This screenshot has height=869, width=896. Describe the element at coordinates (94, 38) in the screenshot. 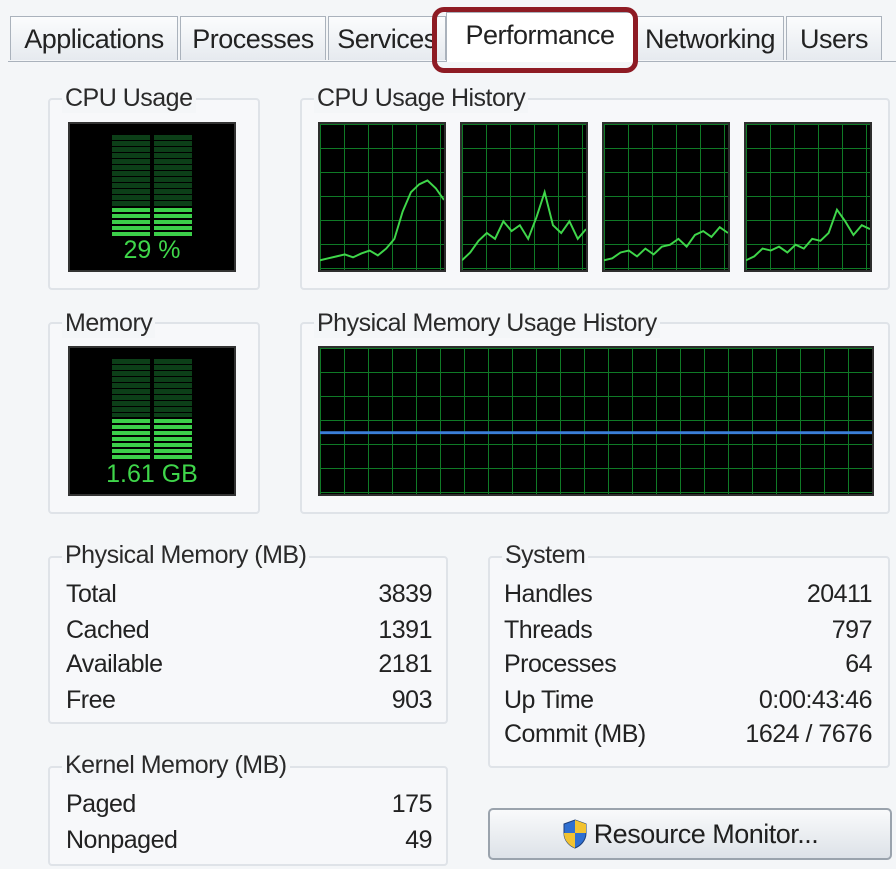

I see `tab-applications: Applications` at that location.